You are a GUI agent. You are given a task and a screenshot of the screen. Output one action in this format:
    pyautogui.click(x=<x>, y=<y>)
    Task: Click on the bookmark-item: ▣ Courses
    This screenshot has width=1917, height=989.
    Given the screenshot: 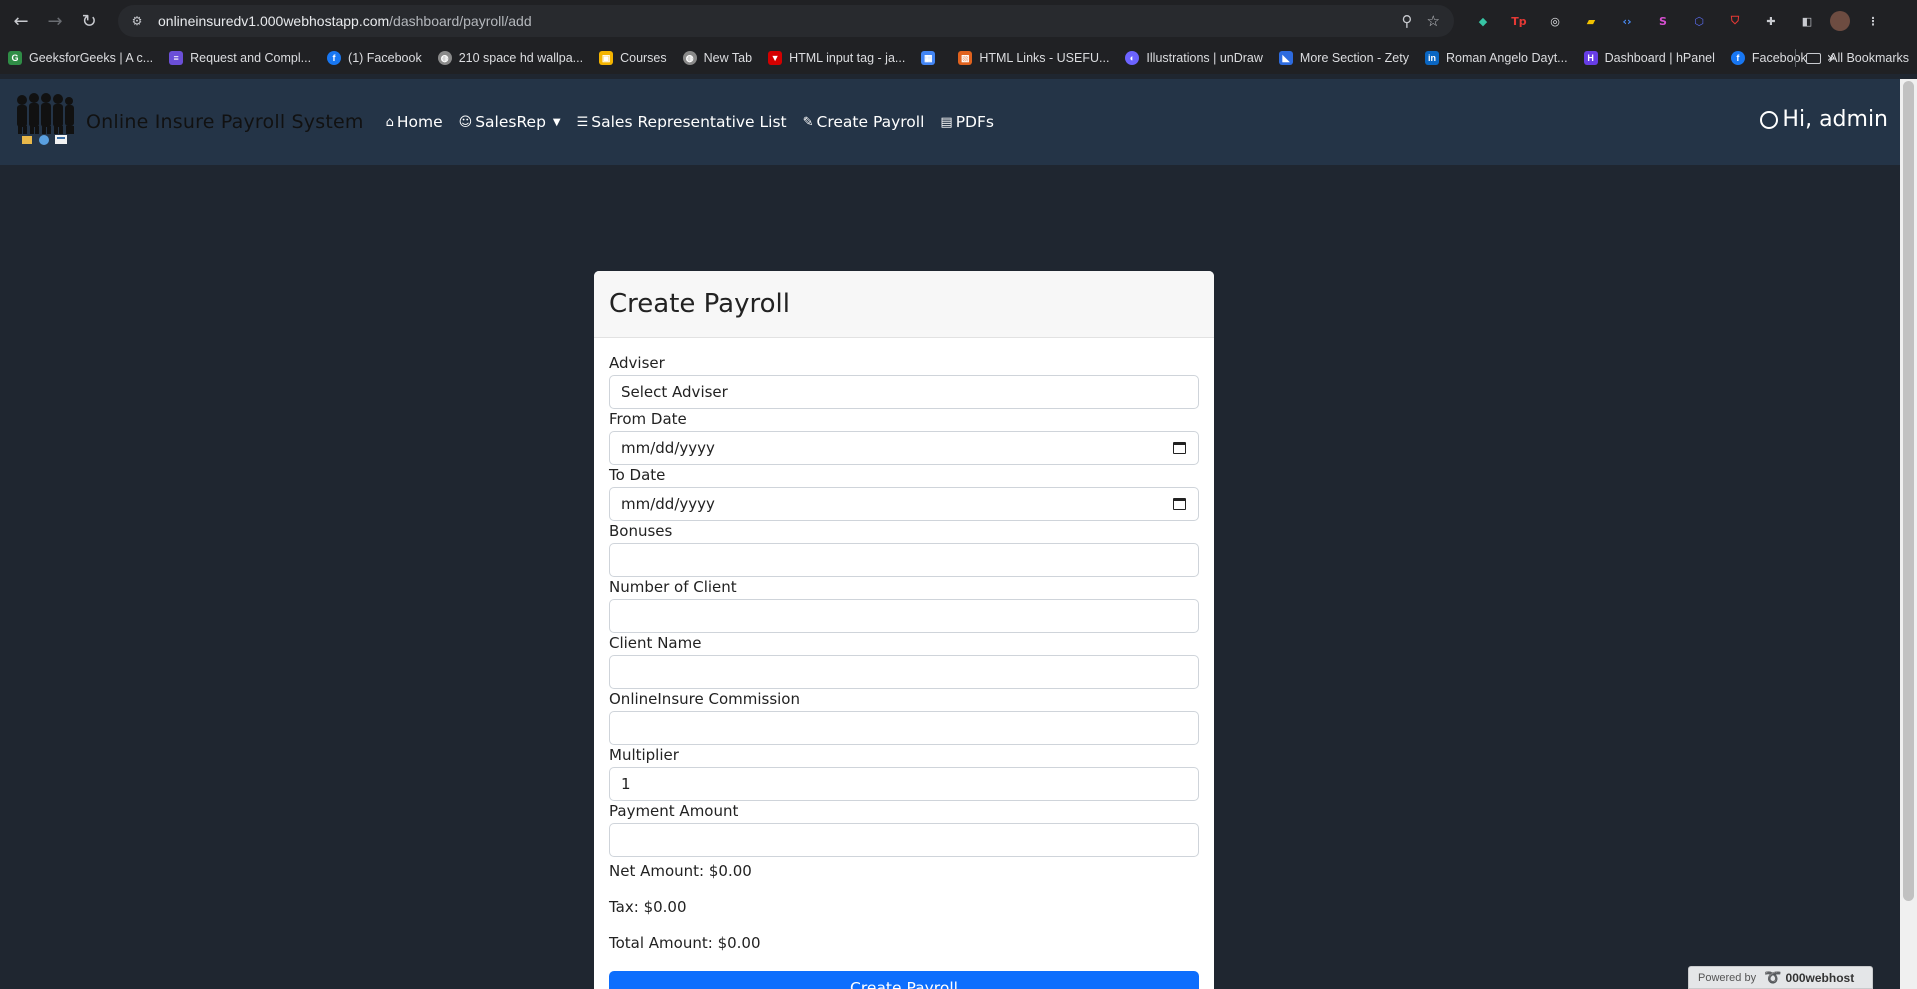 What is the action you would take?
    pyautogui.click(x=633, y=58)
    